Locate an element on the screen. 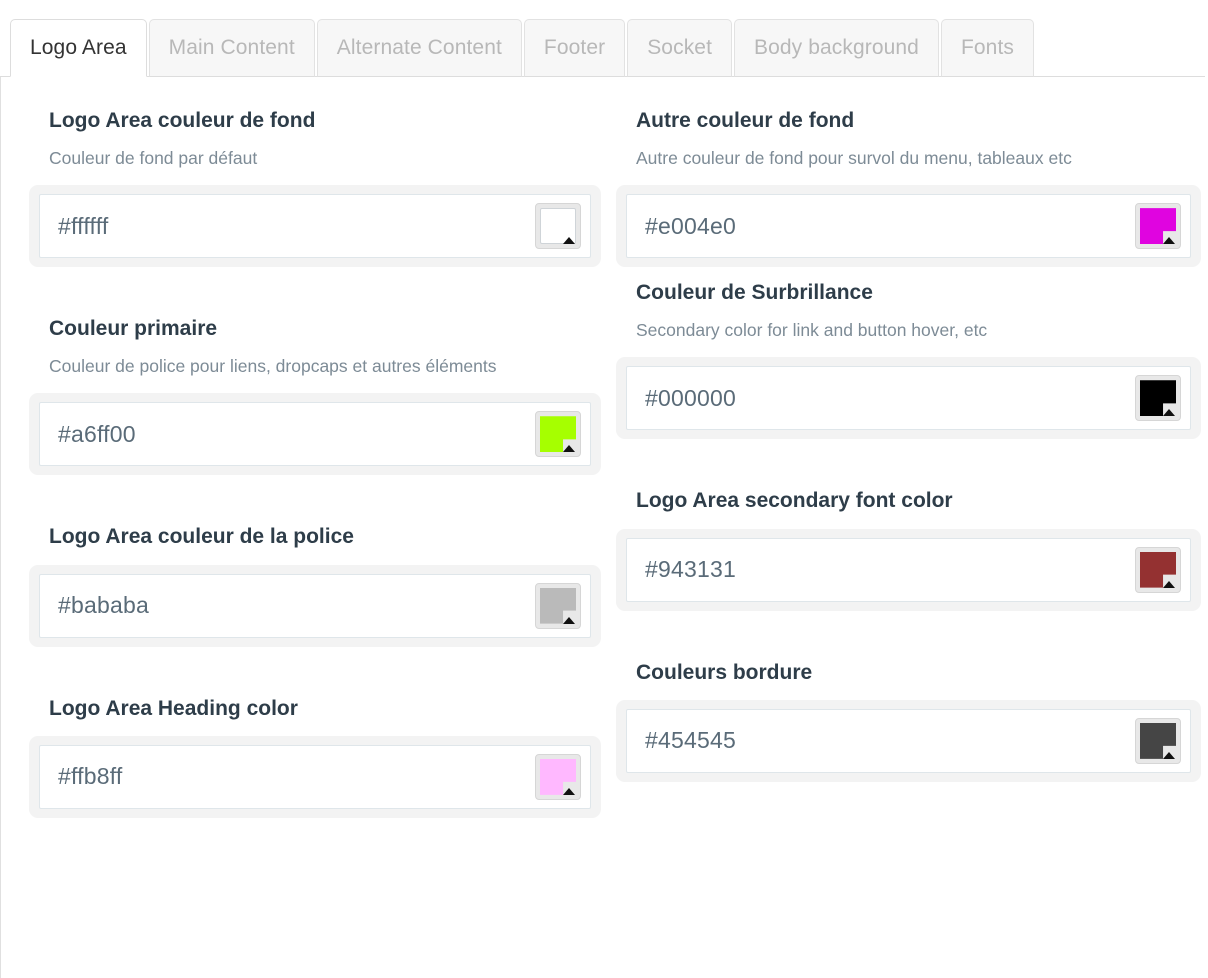  color-input-row: #bababa is located at coordinates (315, 605).